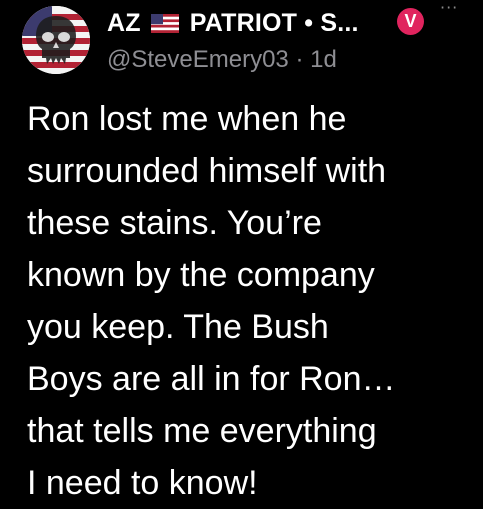  Describe the element at coordinates (202, 431) in the screenshot. I see `tweet-text-line: that tells me everything` at that location.